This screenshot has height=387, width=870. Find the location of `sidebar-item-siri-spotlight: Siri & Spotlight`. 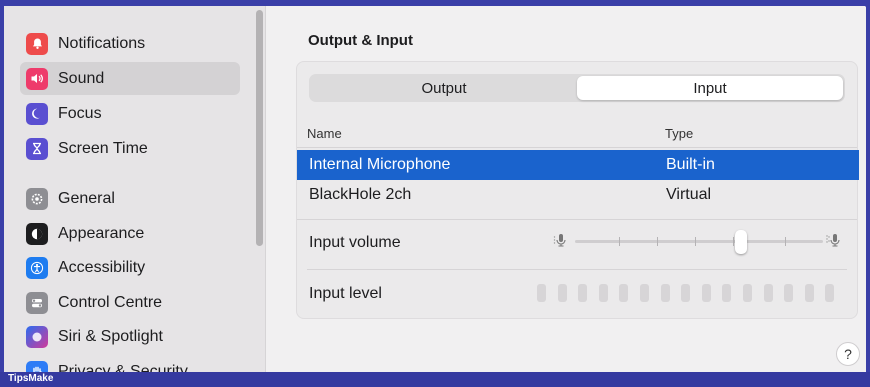

sidebar-item-siri-spotlight: Siri & Spotlight is located at coordinates (130, 336).